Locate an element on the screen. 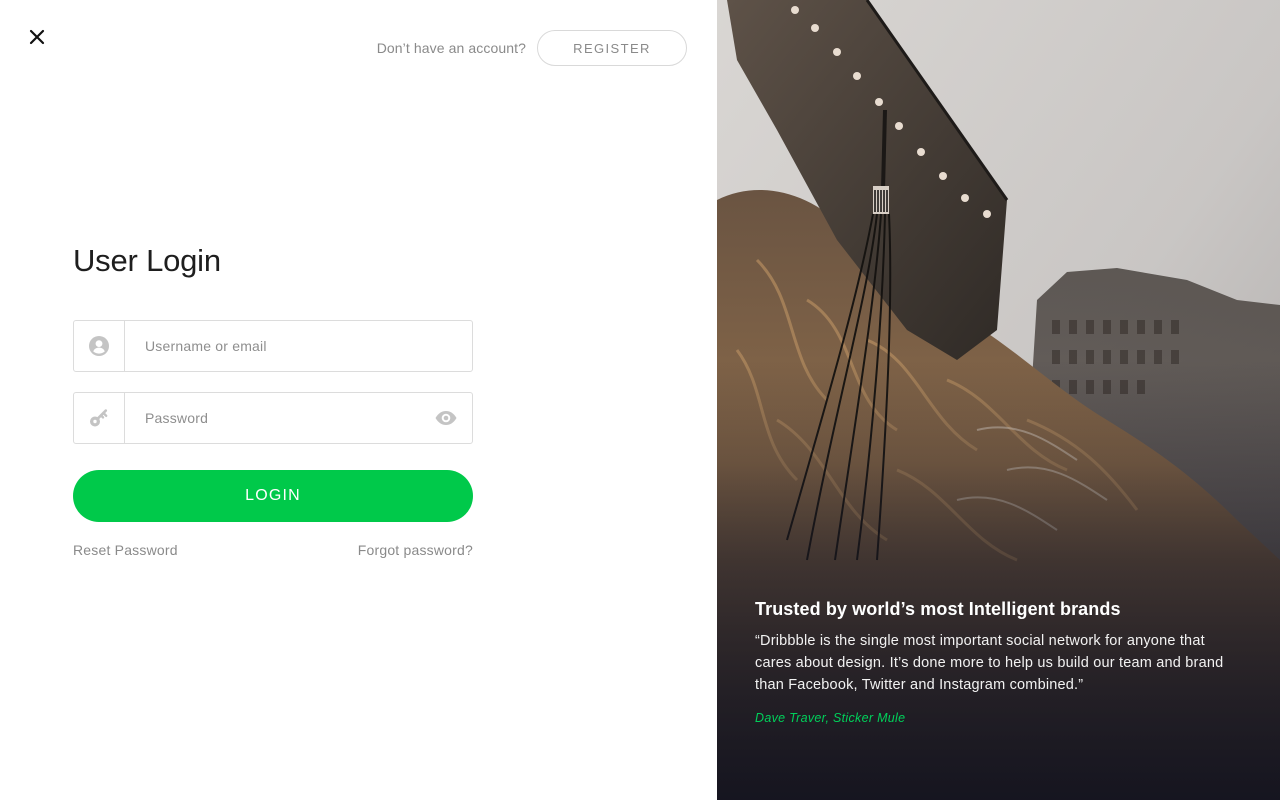  username-field is located at coordinates (273, 346).